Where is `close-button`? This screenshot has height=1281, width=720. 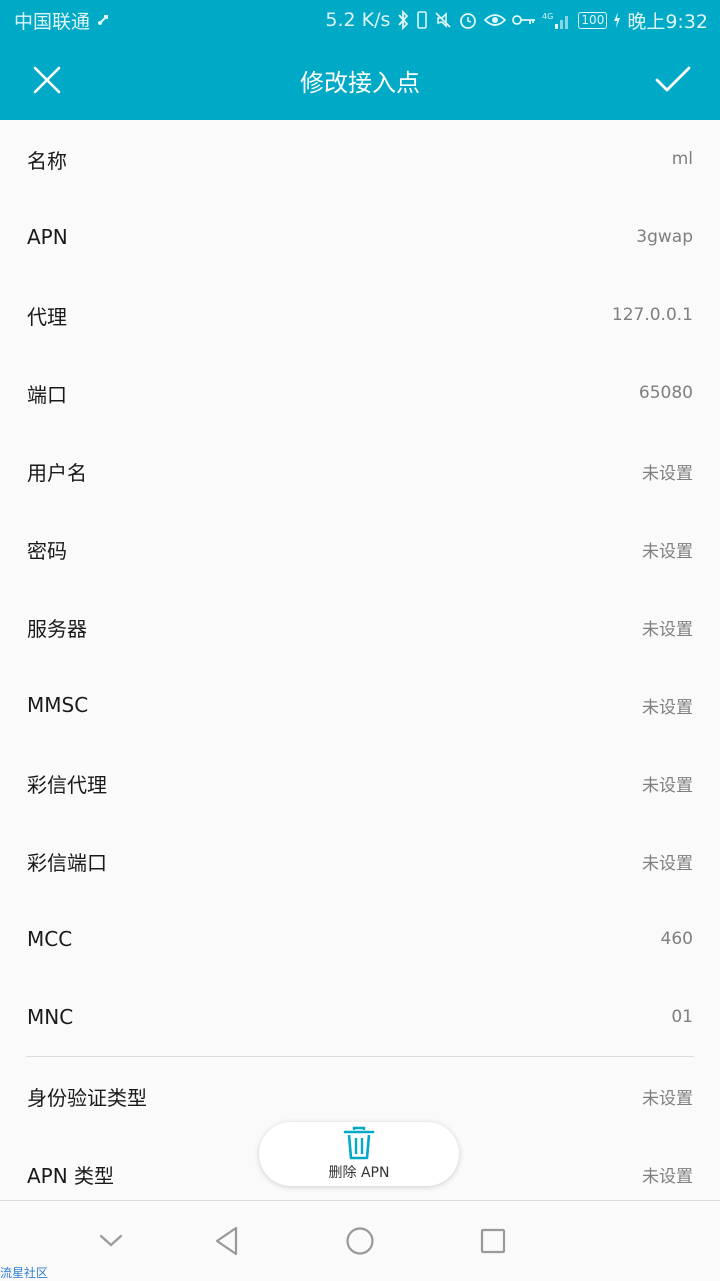 close-button is located at coordinates (47, 80).